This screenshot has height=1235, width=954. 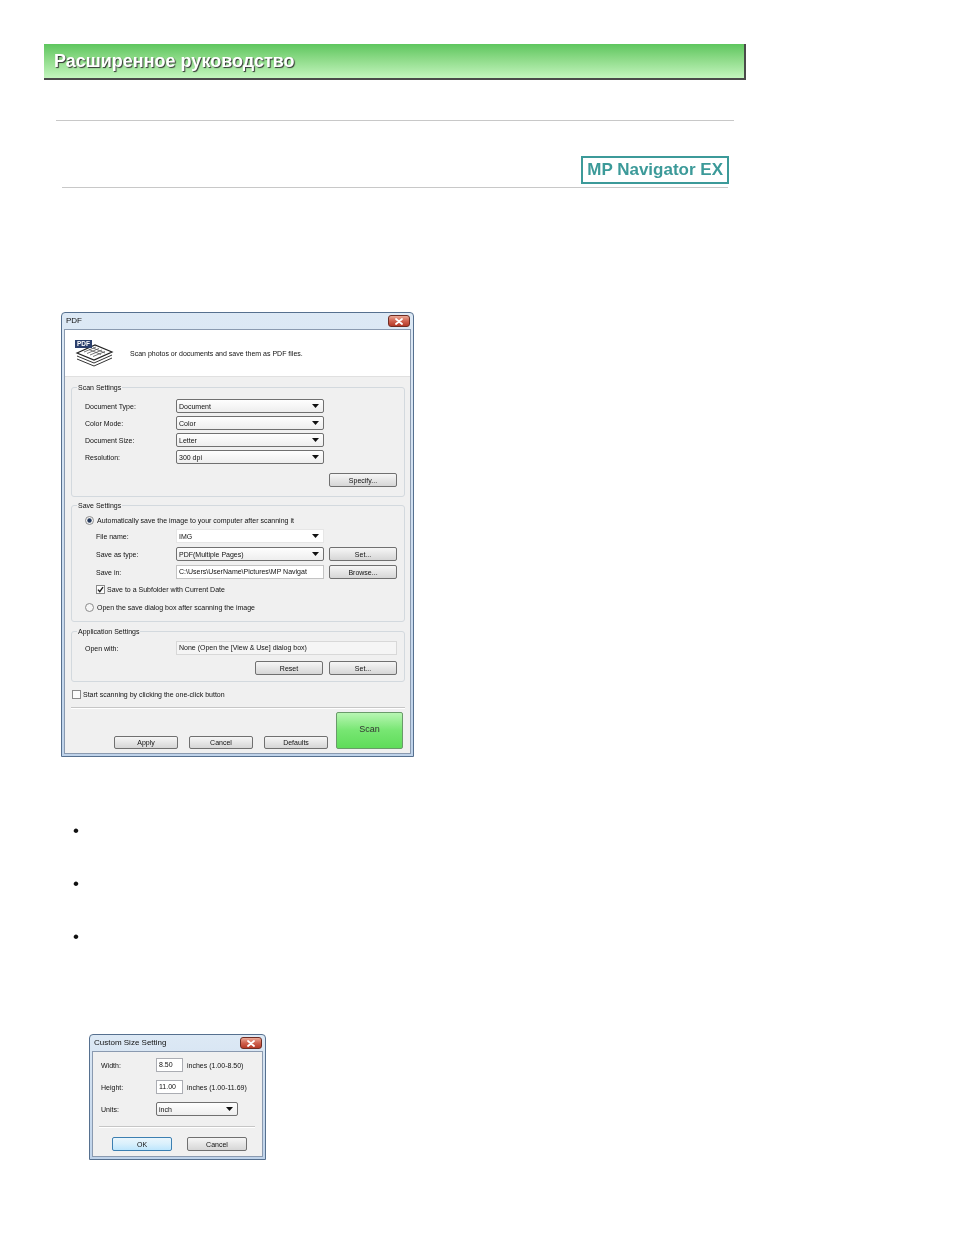 I want to click on scan-button: Scan, so click(x=369, y=730).